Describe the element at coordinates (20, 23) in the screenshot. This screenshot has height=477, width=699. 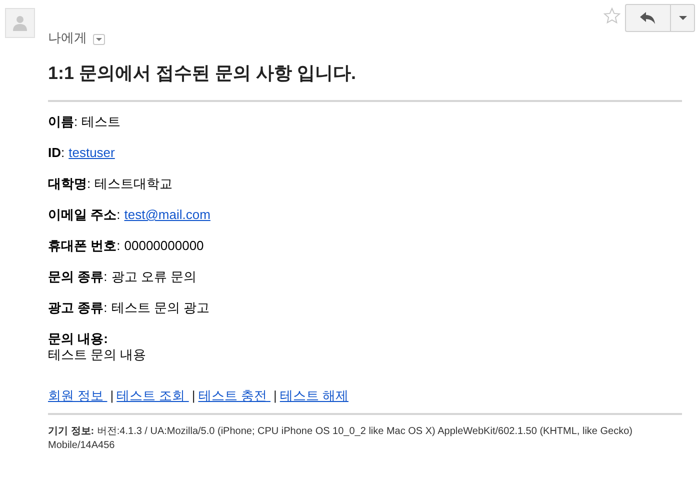
I see `person-icon` at that location.